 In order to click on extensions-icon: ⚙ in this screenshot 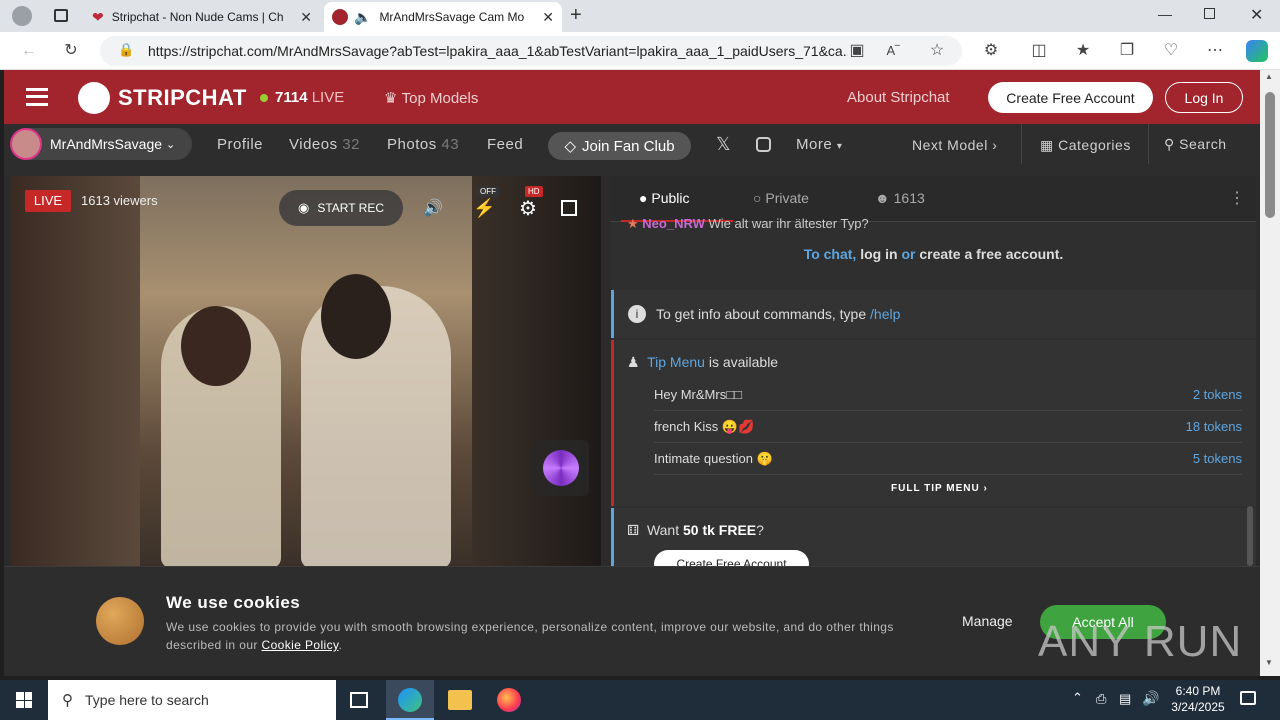, I will do `click(991, 51)`.